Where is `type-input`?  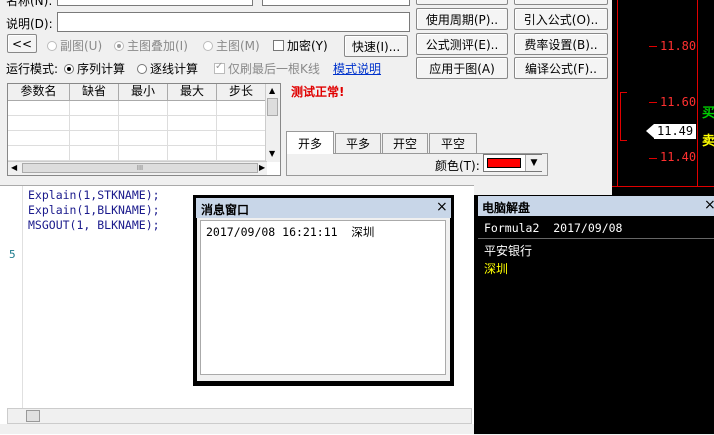 type-input is located at coordinates (336, 3).